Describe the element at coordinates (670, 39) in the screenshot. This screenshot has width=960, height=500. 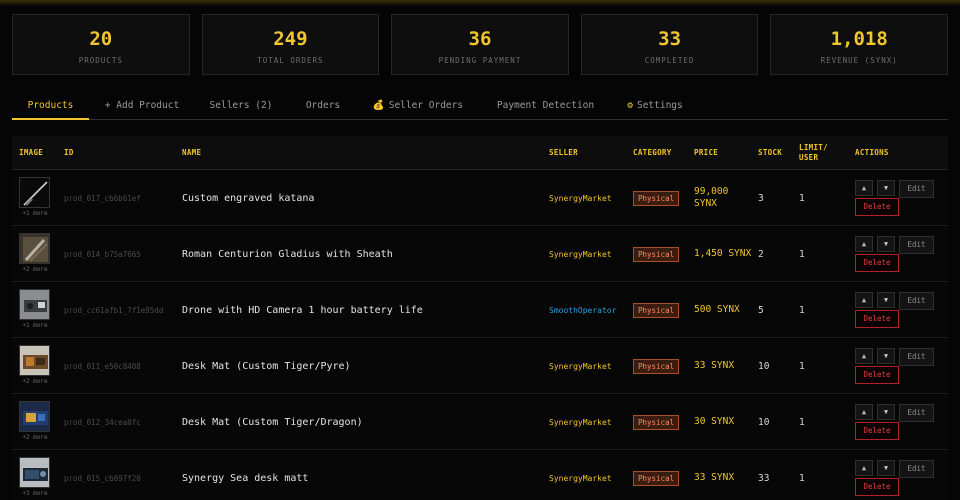
I see `stat-value: 33` at that location.